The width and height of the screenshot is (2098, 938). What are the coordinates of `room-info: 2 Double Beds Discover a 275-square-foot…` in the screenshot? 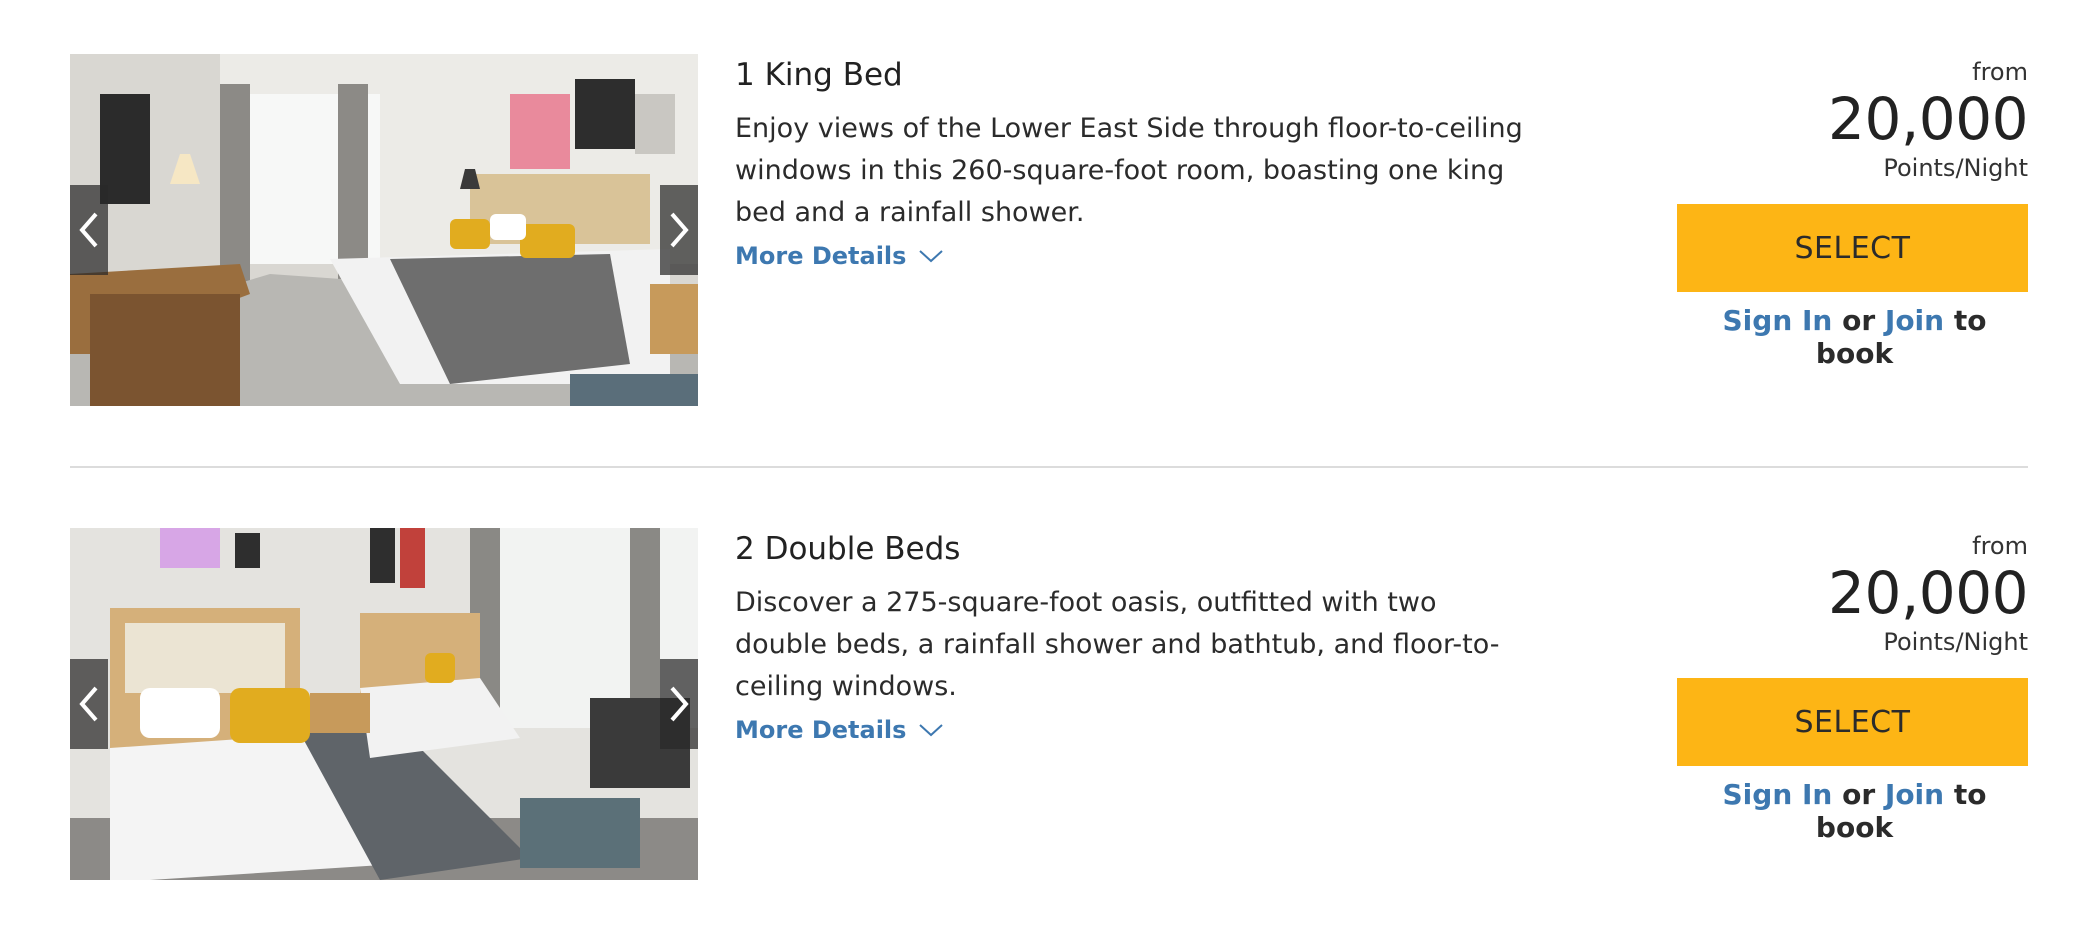 It's located at (1150, 636).